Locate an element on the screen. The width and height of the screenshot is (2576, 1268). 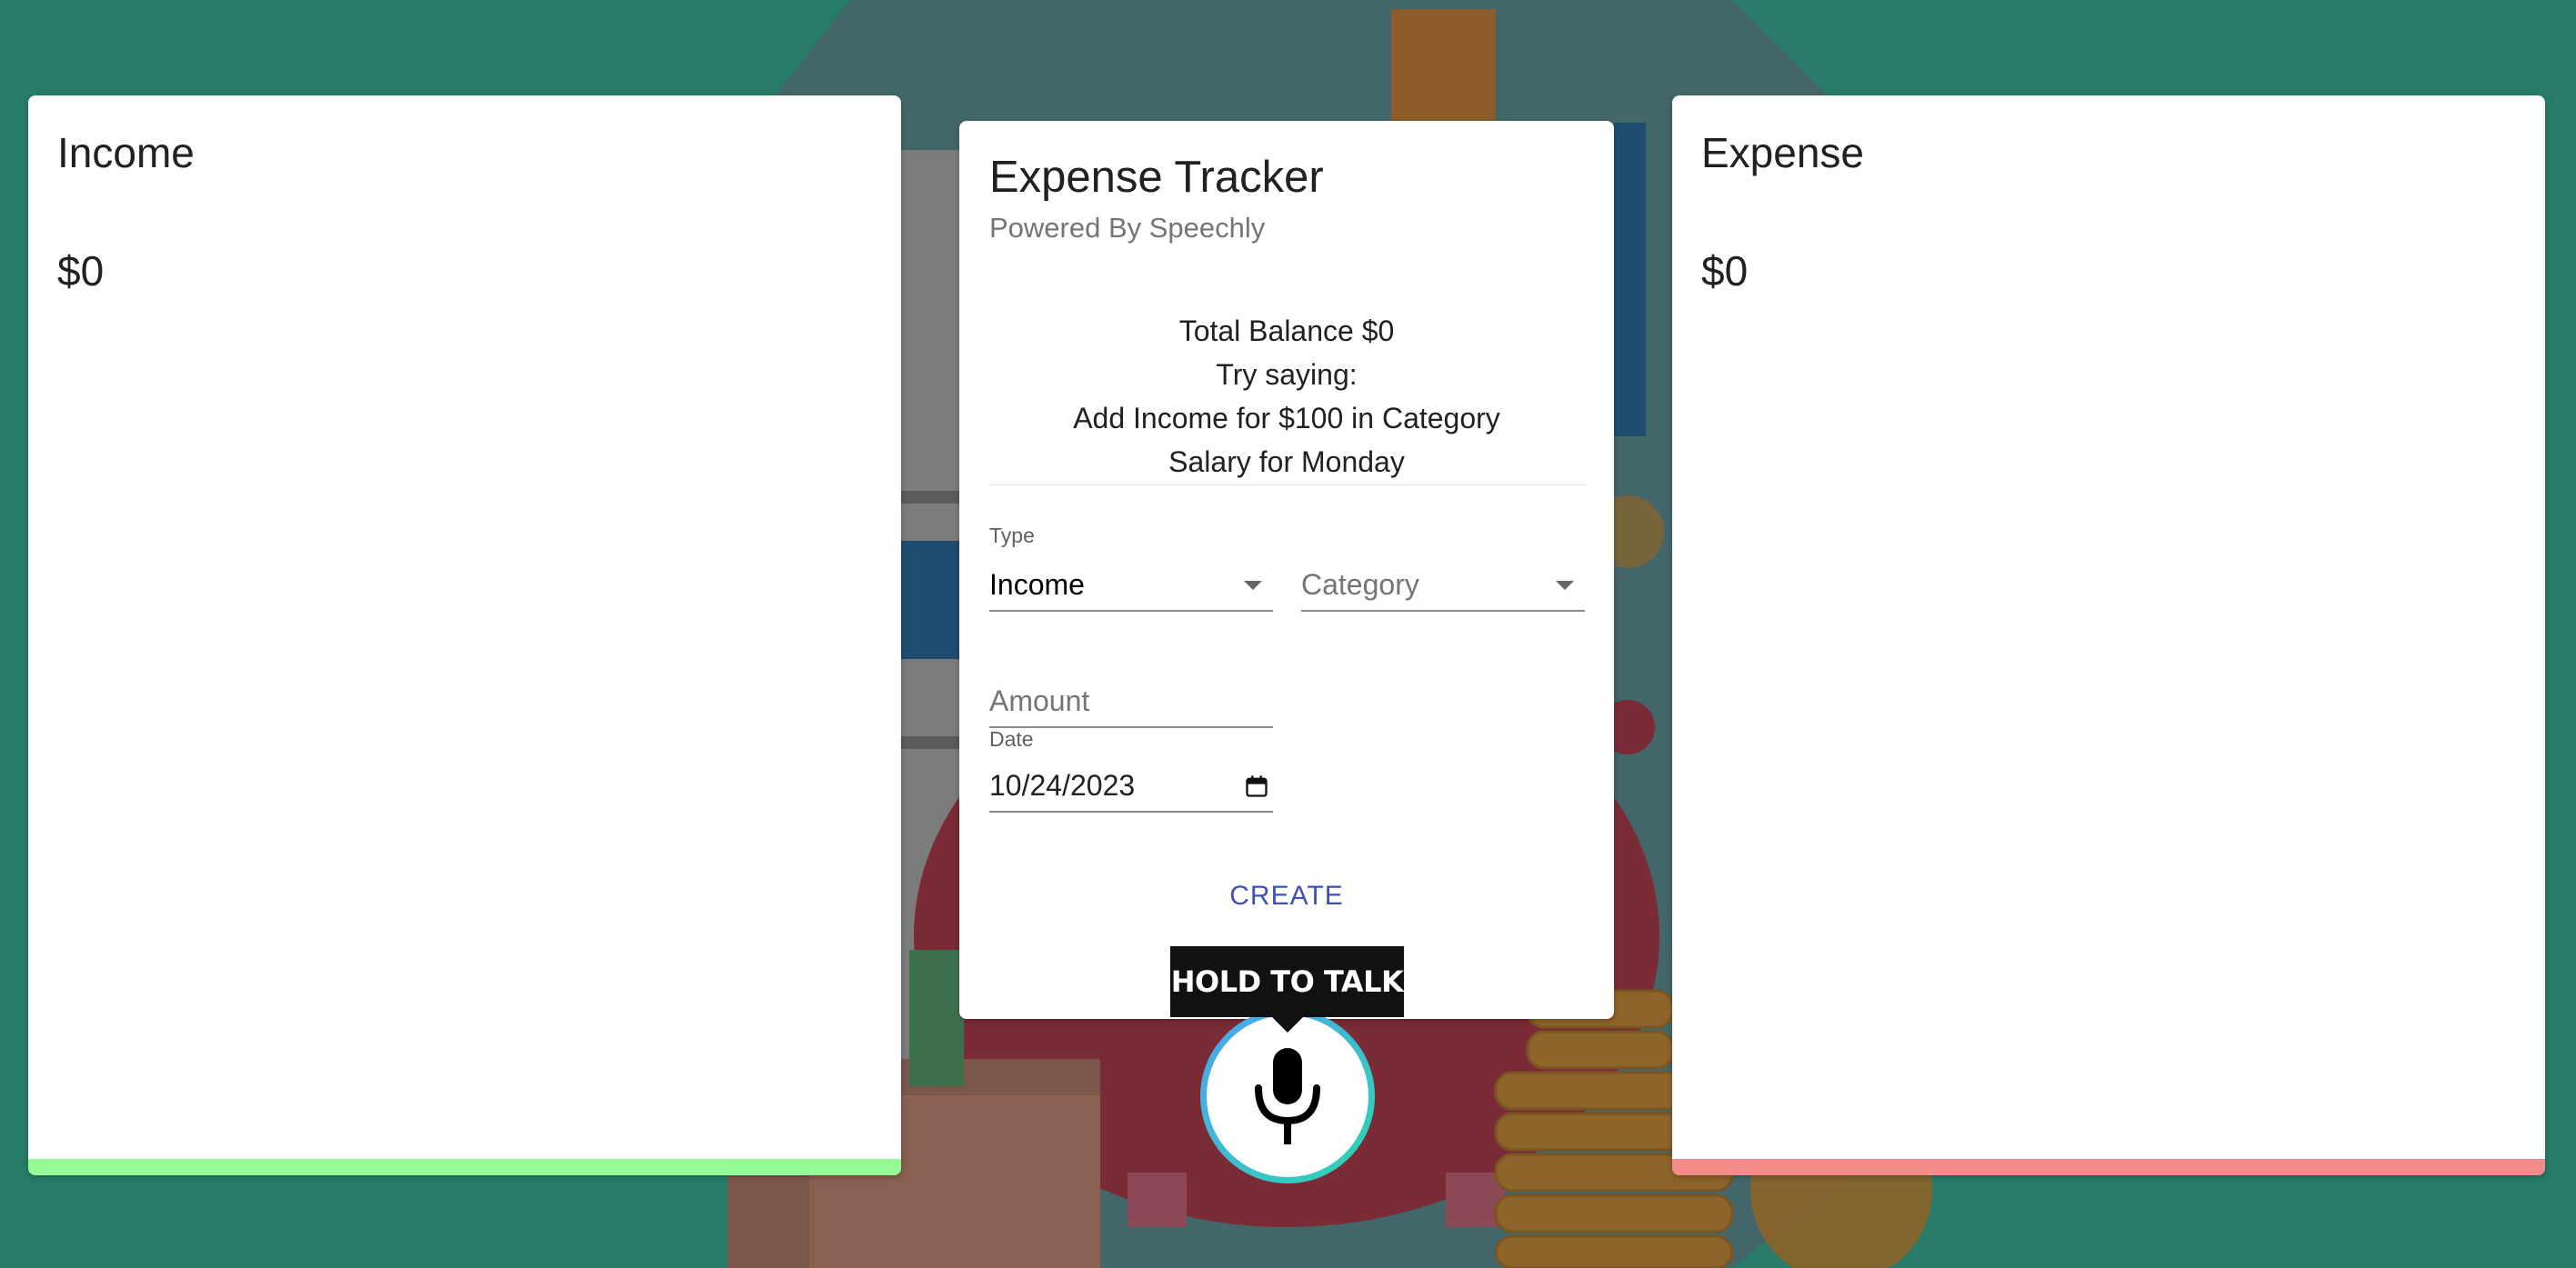
divider is located at coordinates (1287, 485).